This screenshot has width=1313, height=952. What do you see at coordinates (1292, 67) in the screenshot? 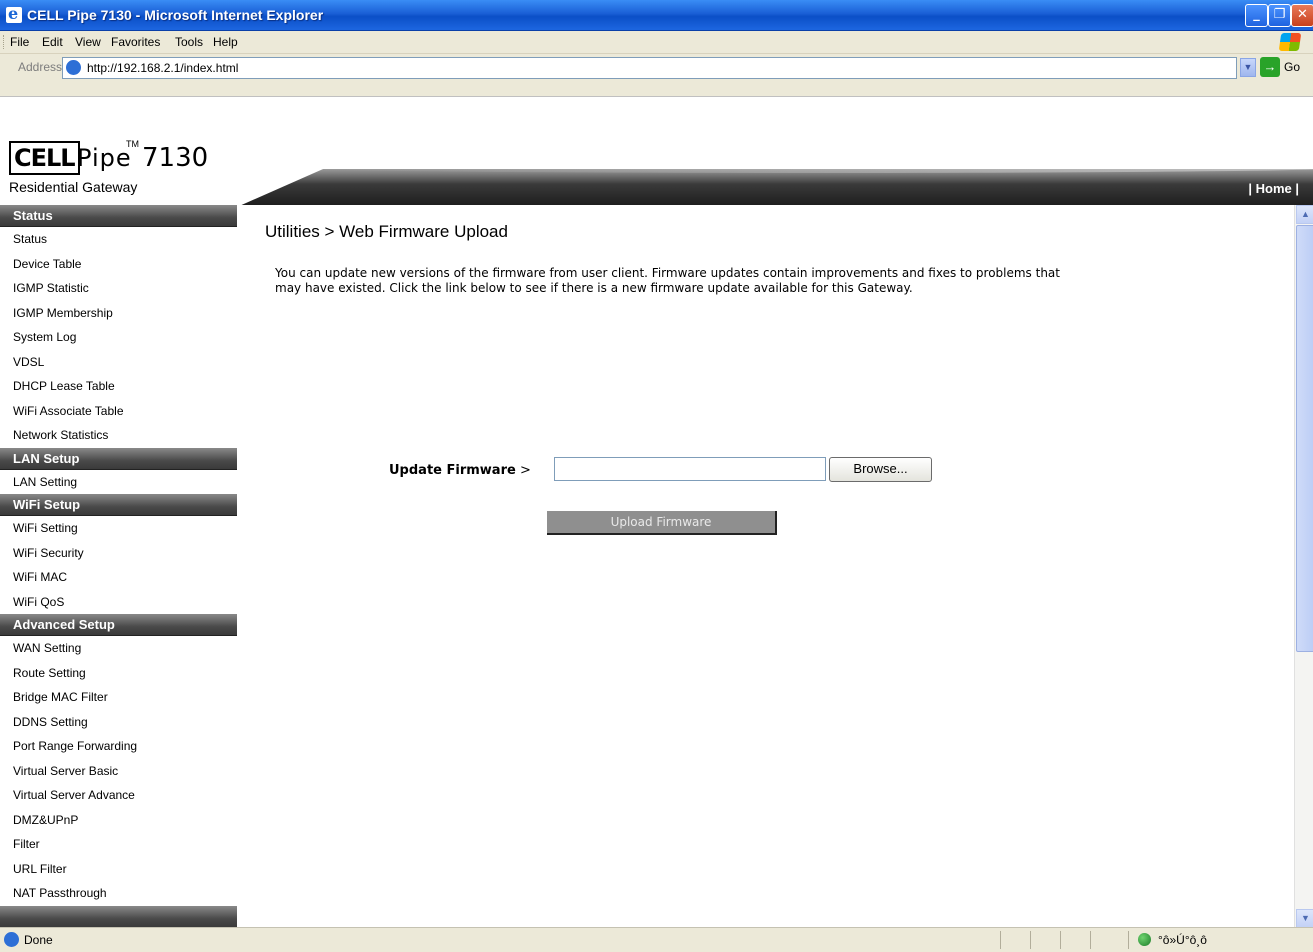
I see `go-button: Go` at bounding box center [1292, 67].